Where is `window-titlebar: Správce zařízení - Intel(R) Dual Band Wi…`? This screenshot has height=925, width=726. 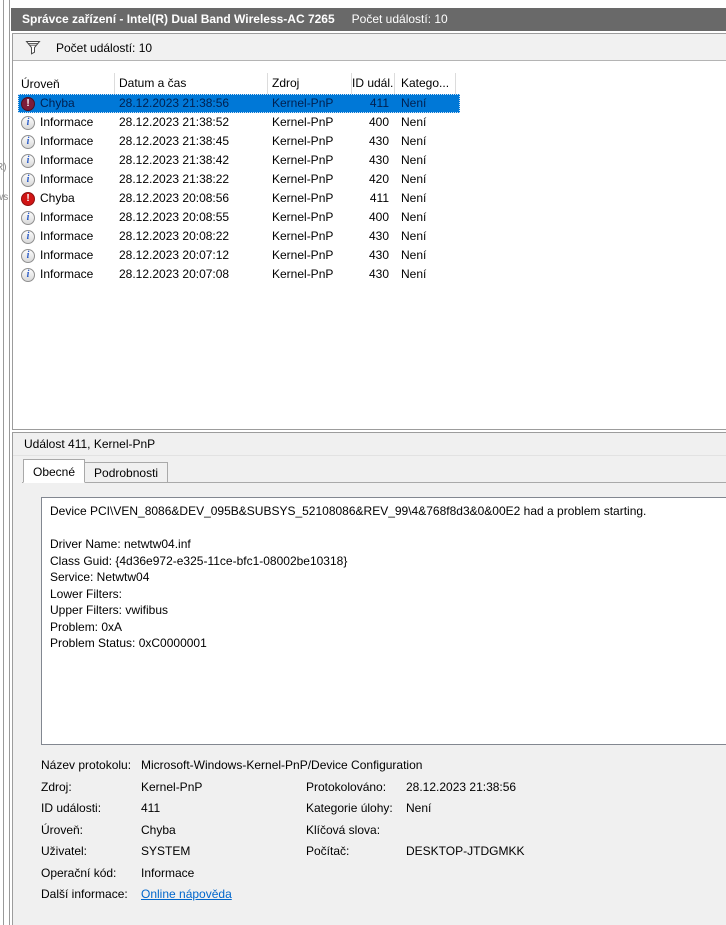 window-titlebar: Správce zařízení - Intel(R) Dual Band Wi… is located at coordinates (368, 19).